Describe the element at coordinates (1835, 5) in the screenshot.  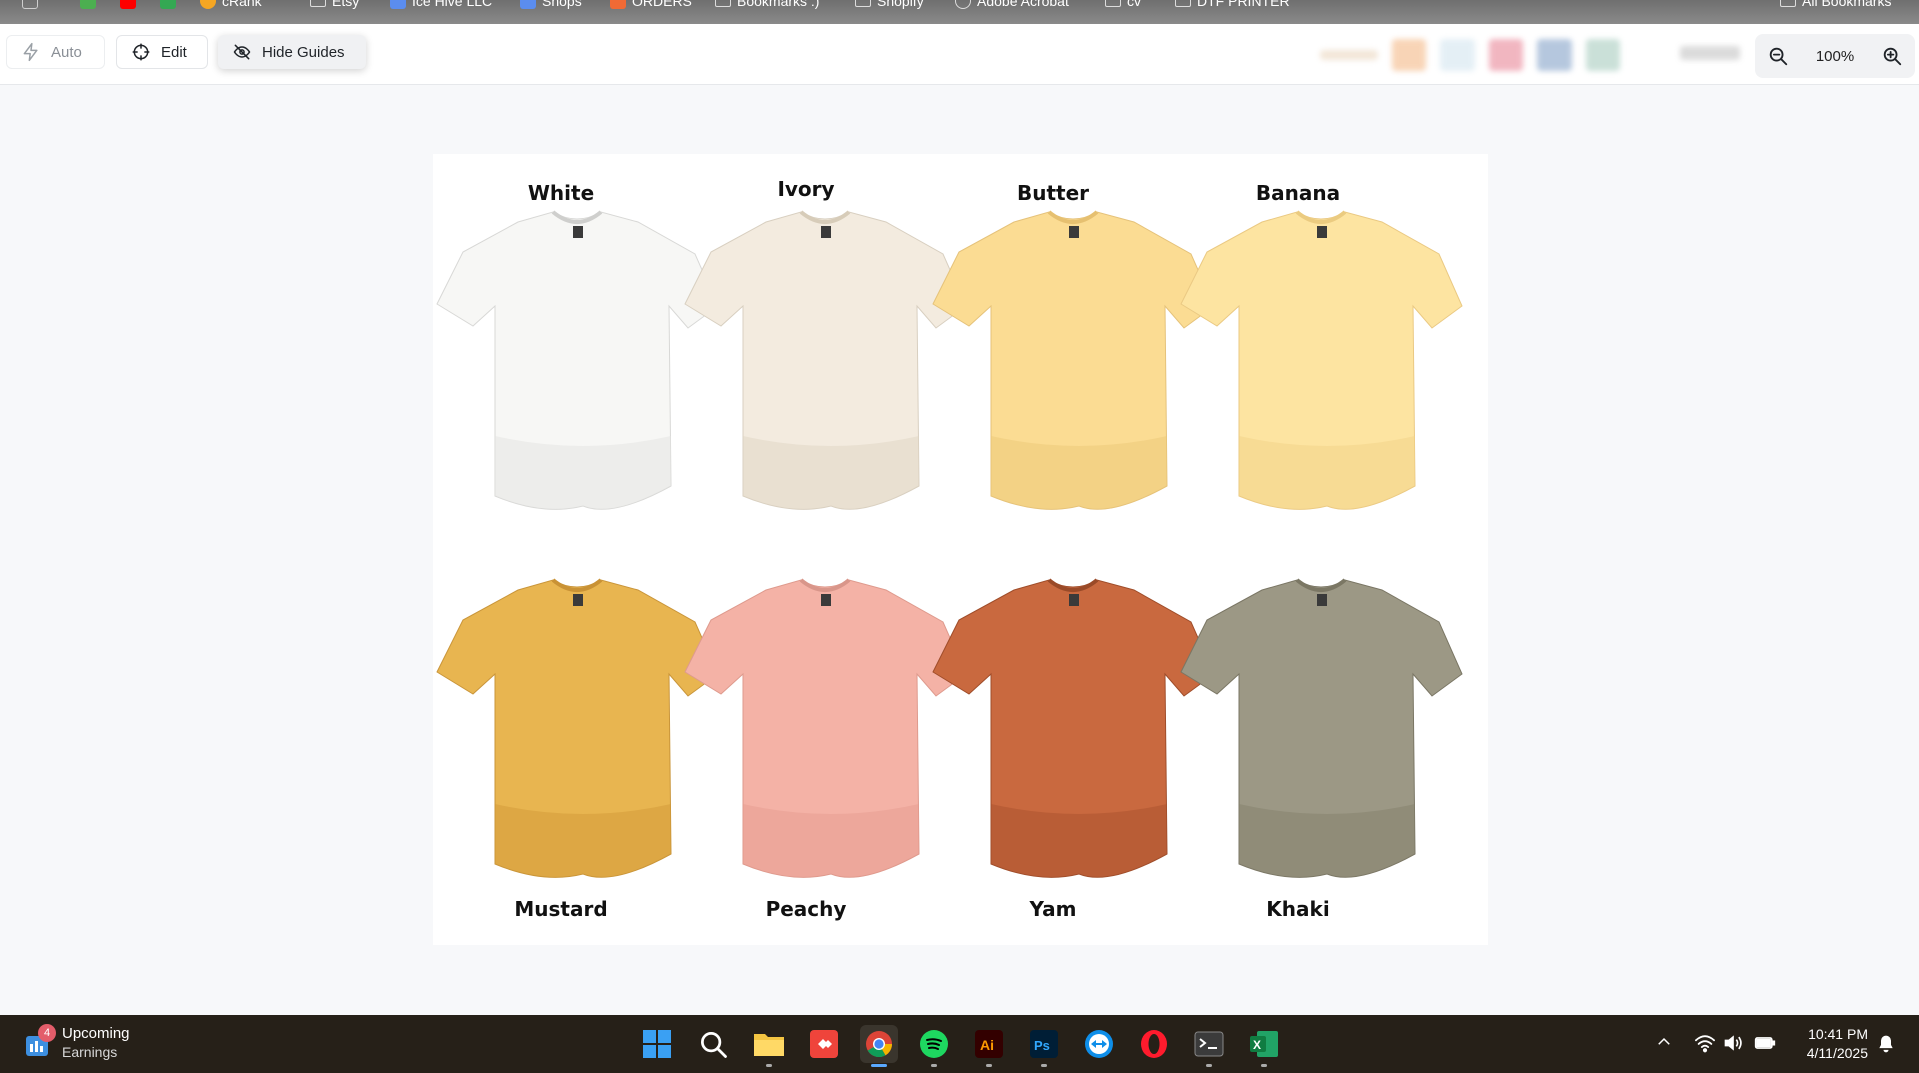
I see `bookmark-all: All Bookmarks` at that location.